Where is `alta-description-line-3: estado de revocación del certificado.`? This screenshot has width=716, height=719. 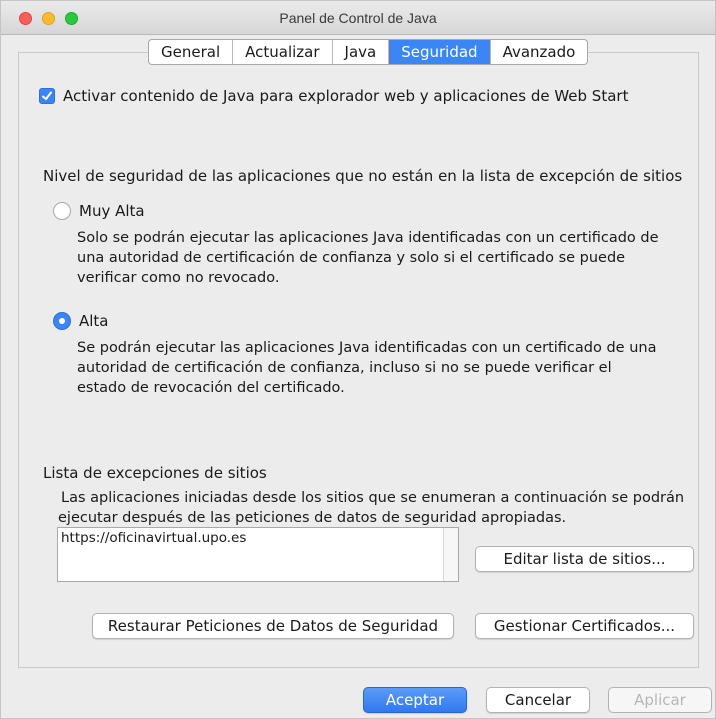
alta-description-line-3: estado de revocación del certificado. is located at coordinates (211, 388).